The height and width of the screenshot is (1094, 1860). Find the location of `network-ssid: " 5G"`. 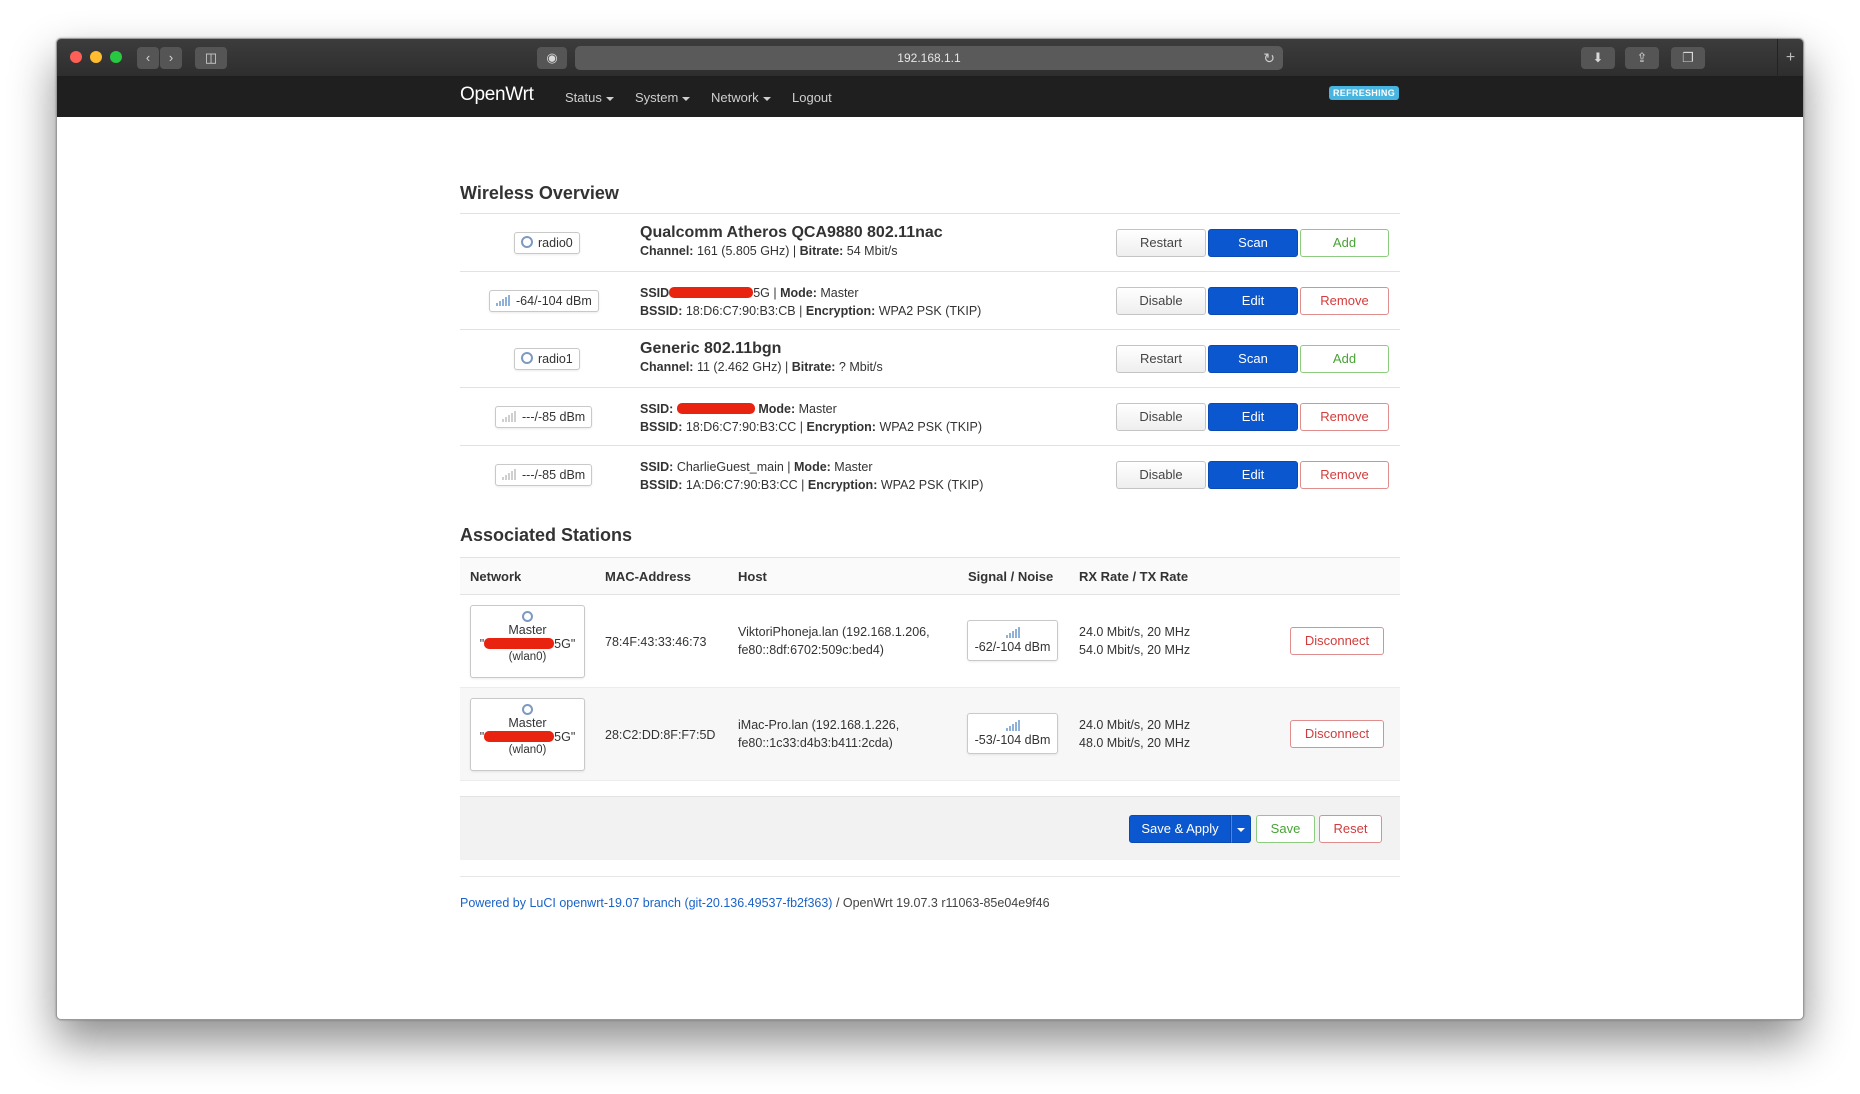

network-ssid: " 5G" is located at coordinates (527, 737).